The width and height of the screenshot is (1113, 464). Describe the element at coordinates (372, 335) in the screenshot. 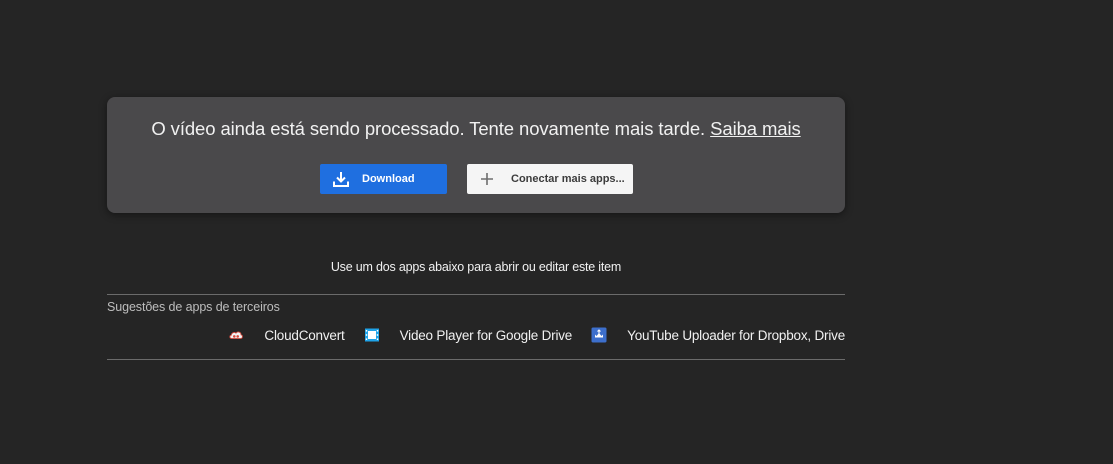

I see `video-player-icon` at that location.